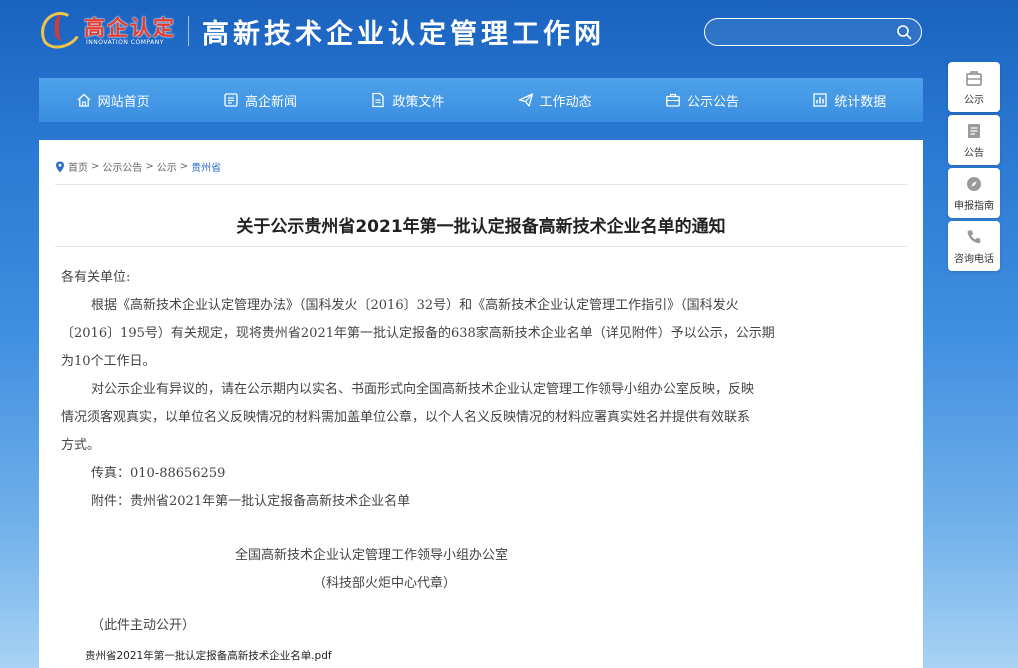 The width and height of the screenshot is (1018, 668). What do you see at coordinates (122, 166) in the screenshot?
I see `breadcrumb-announcements: 公示公告` at bounding box center [122, 166].